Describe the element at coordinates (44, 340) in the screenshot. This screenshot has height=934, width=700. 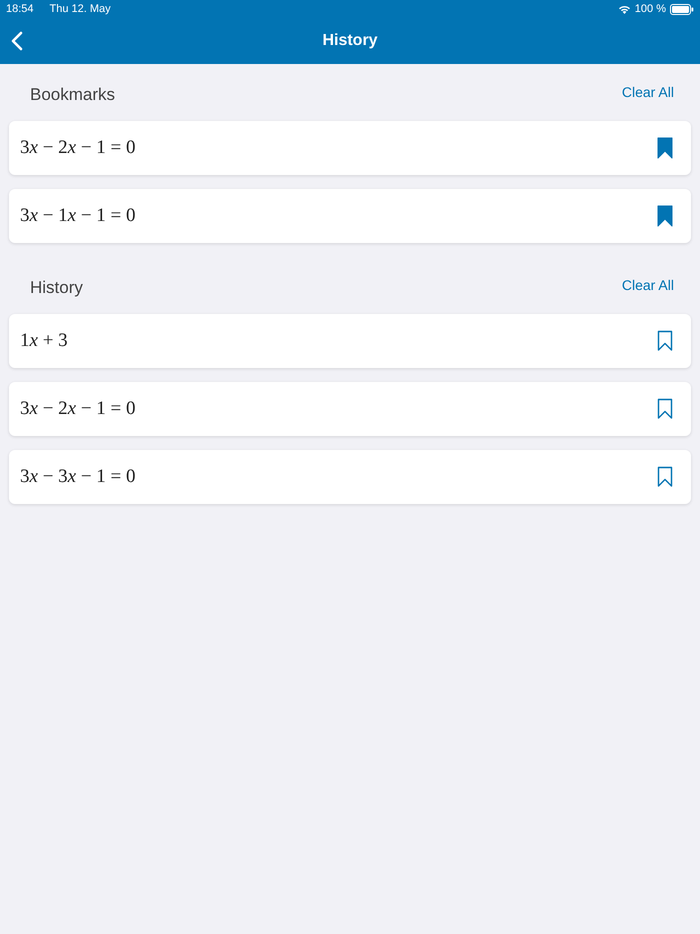
I see `equation-text: 1x + 3` at that location.